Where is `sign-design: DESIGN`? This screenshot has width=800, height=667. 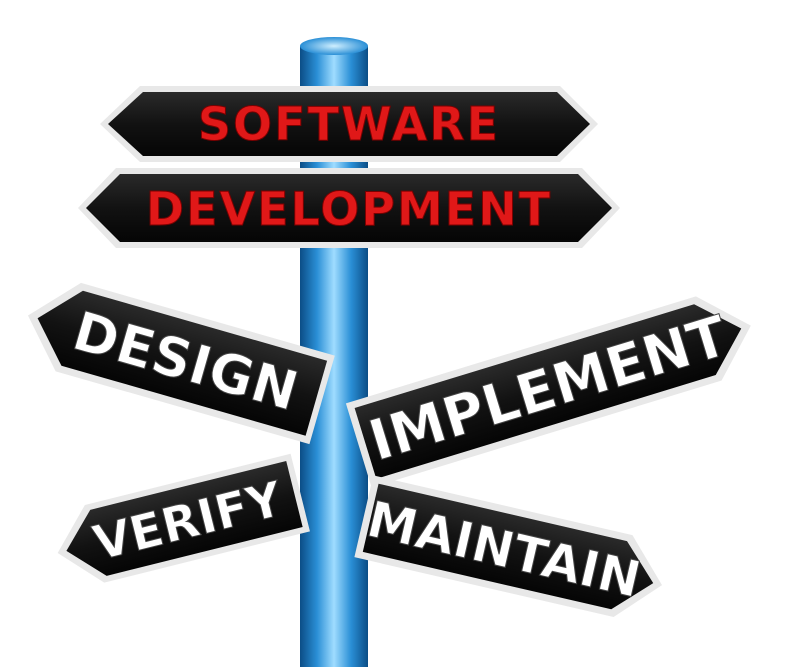
sign-design: DESIGN is located at coordinates (181, 363).